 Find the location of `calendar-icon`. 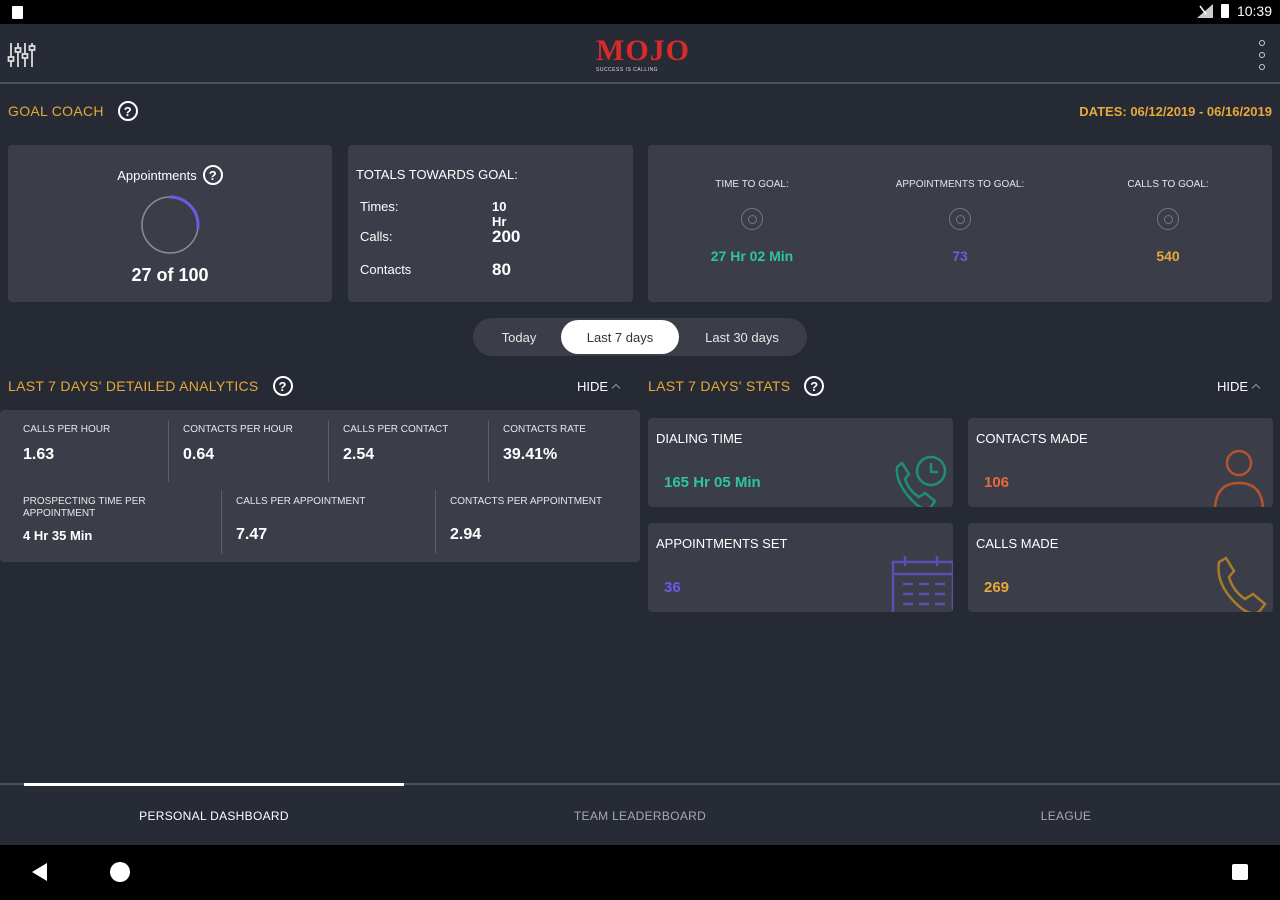

calendar-icon is located at coordinates (922, 584).